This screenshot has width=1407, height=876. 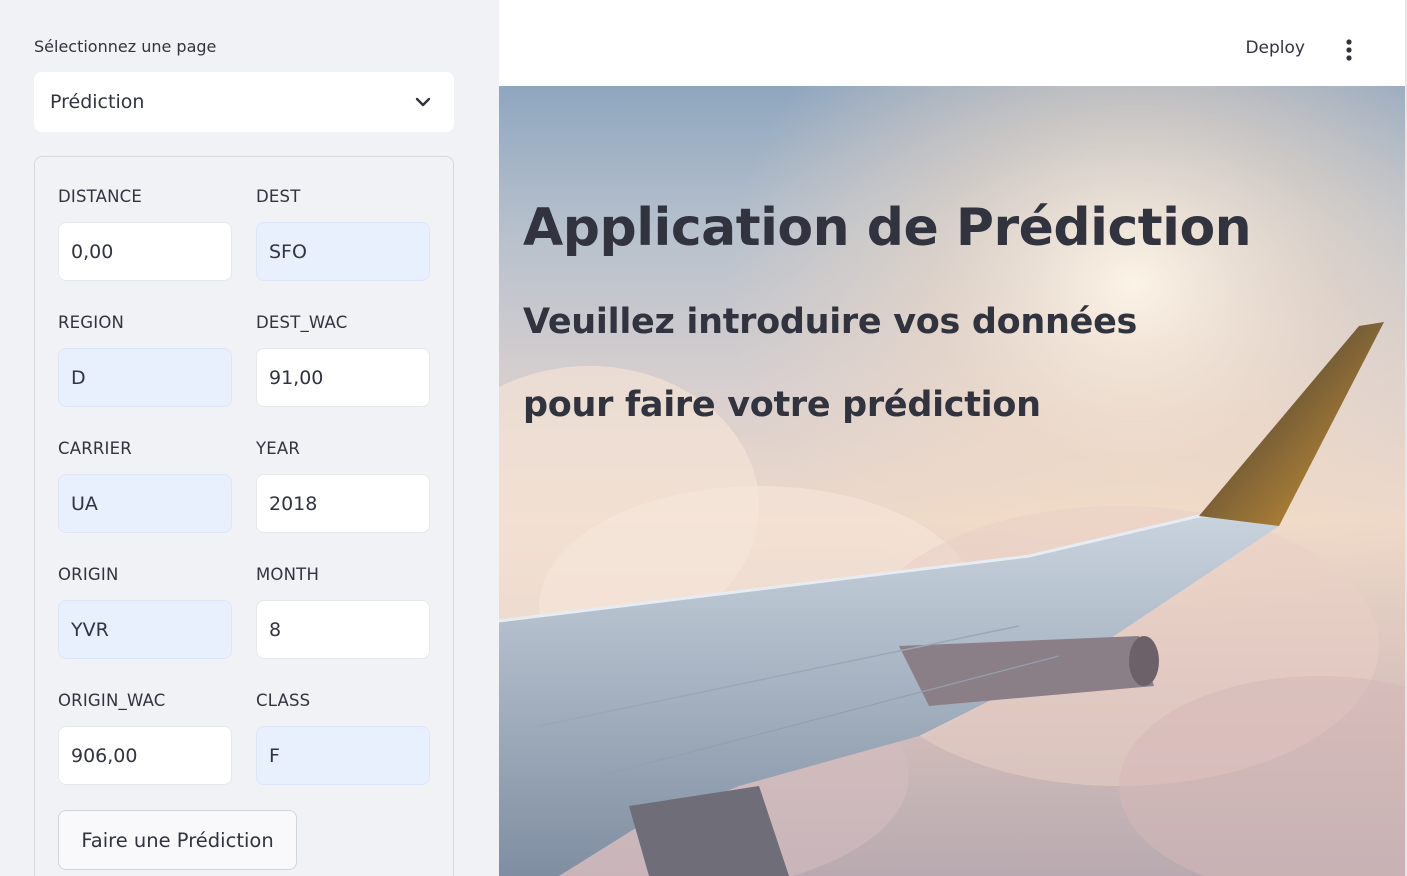 I want to click on page-select: Prédiction, so click(x=244, y=102).